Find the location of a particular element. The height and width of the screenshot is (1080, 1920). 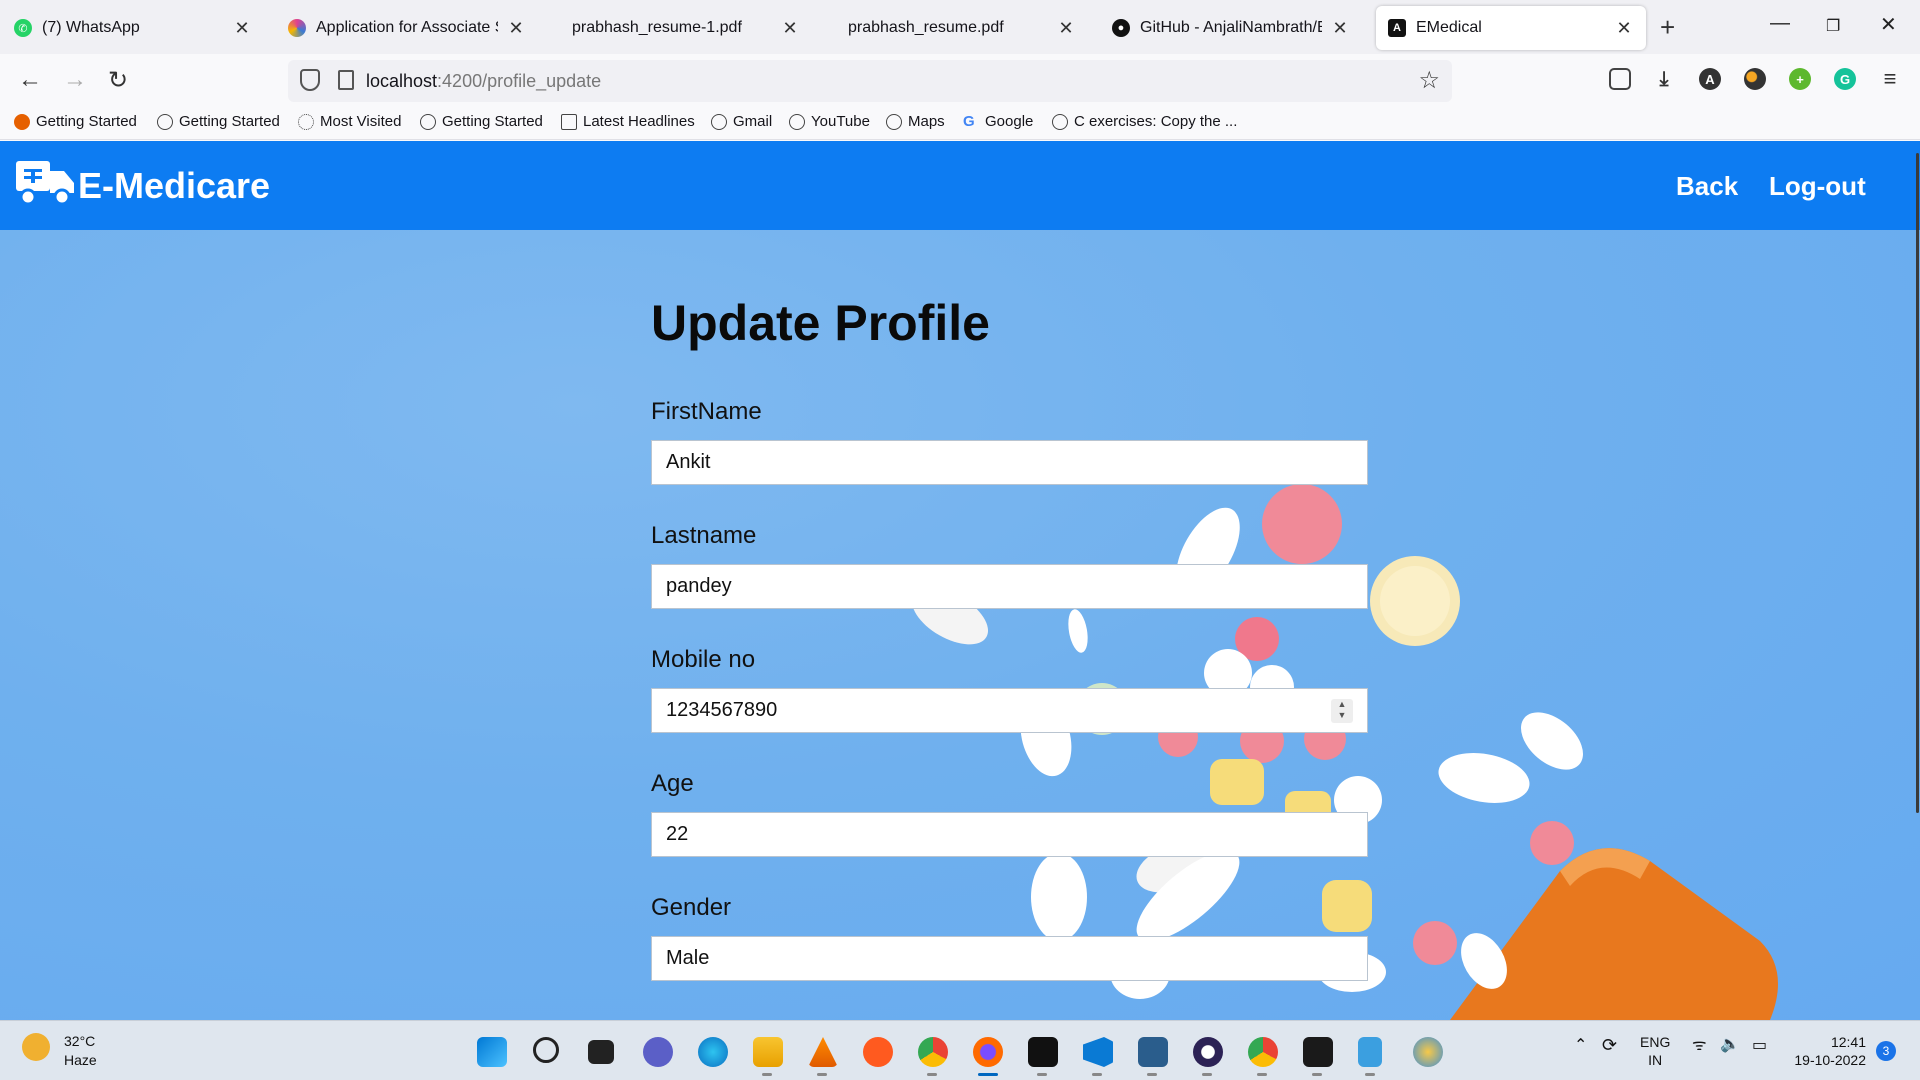

vscode-icon is located at coordinates (1098, 1052).